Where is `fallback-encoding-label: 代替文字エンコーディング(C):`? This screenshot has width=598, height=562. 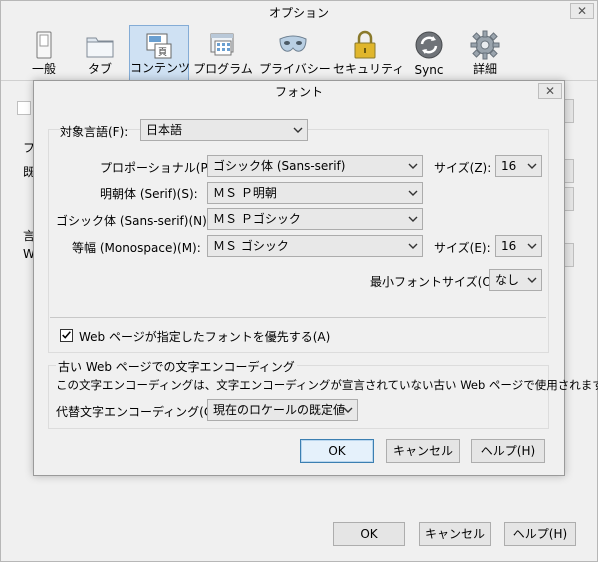 fallback-encoding-label: 代替文字エンコーディング(C): is located at coordinates (138, 412).